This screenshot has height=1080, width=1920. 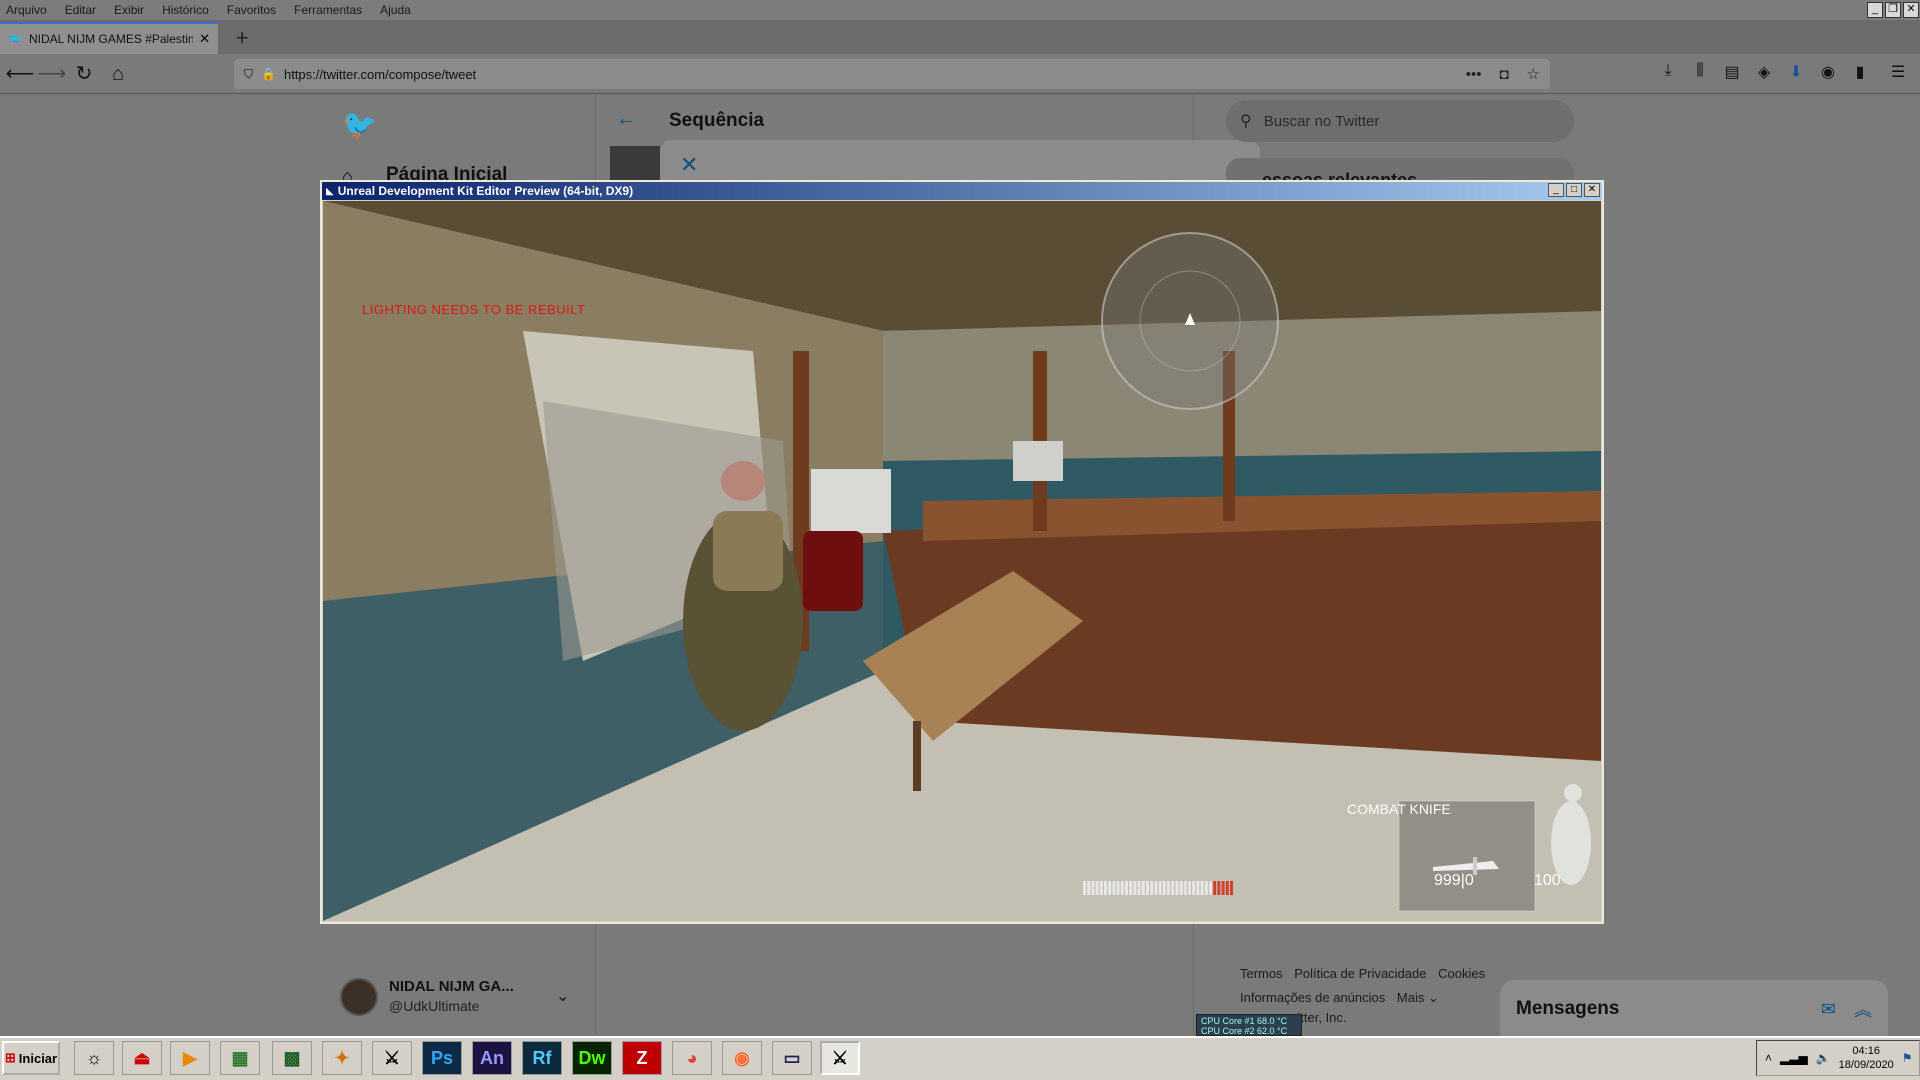 I want to click on reload-icon: ↻, so click(x=84, y=74).